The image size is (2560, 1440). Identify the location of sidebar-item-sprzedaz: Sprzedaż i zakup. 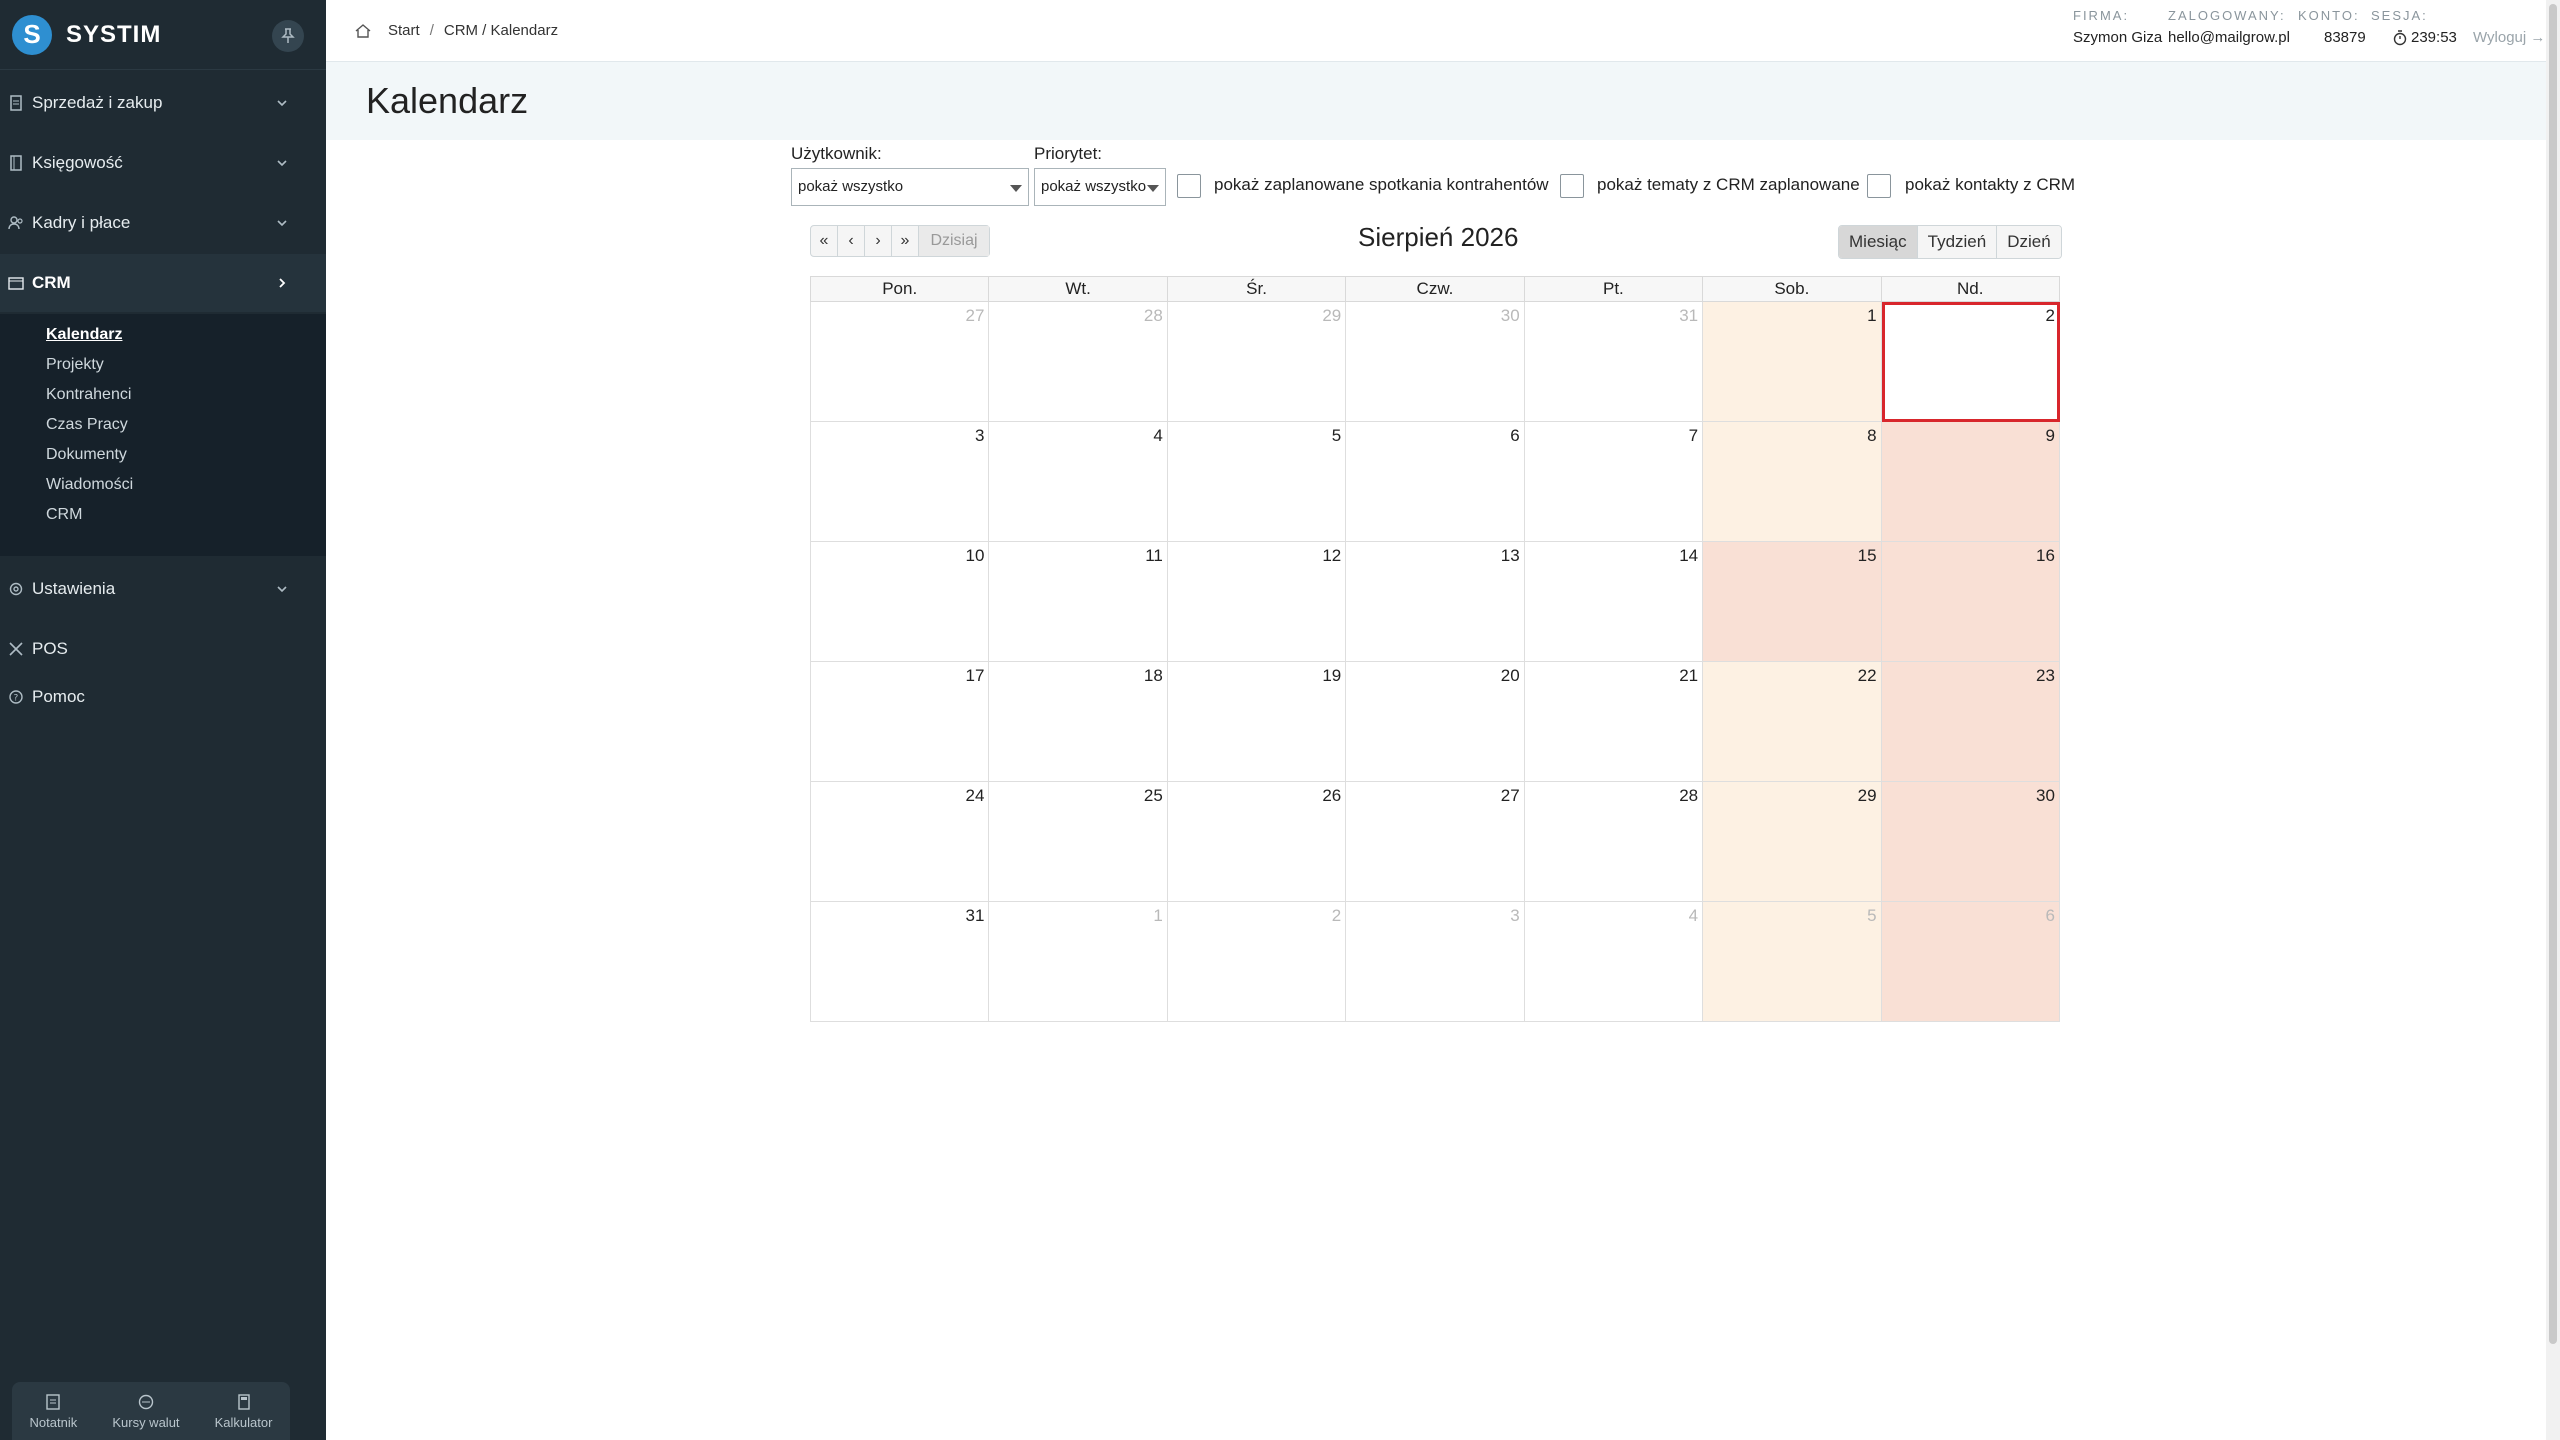
(163, 103).